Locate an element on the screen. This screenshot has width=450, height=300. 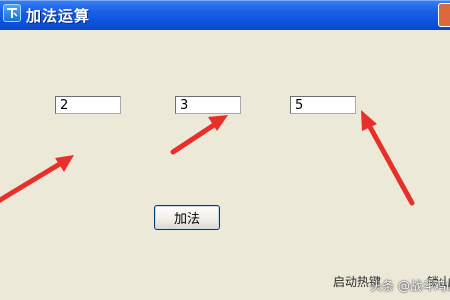
arrow-to-field-a is located at coordinates (37, 179).